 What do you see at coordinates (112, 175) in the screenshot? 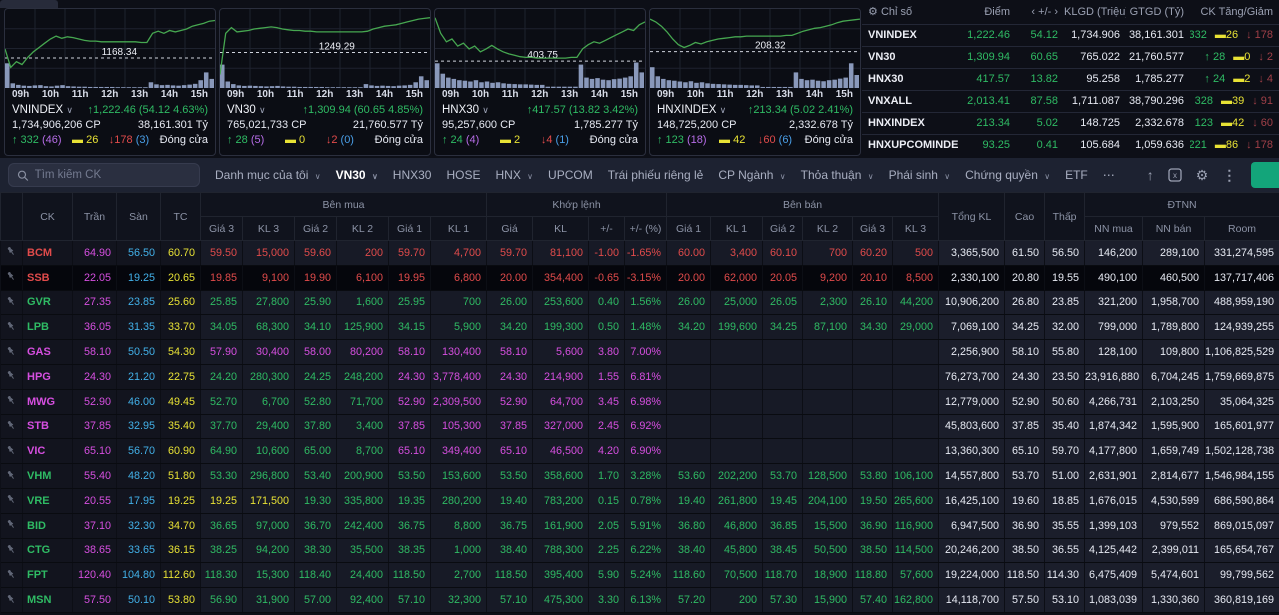
I see `search-input` at bounding box center [112, 175].